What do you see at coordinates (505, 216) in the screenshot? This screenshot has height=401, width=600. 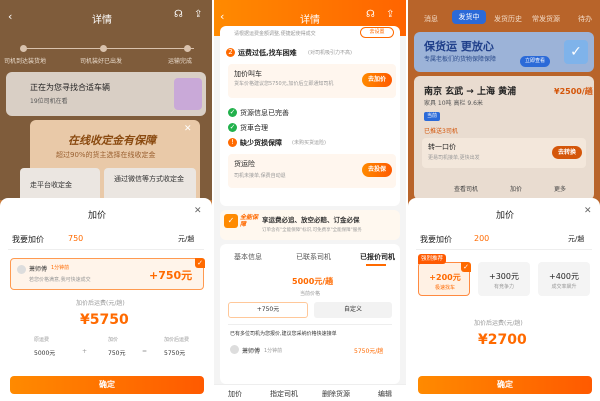 I see `sheet-title: 加价` at bounding box center [505, 216].